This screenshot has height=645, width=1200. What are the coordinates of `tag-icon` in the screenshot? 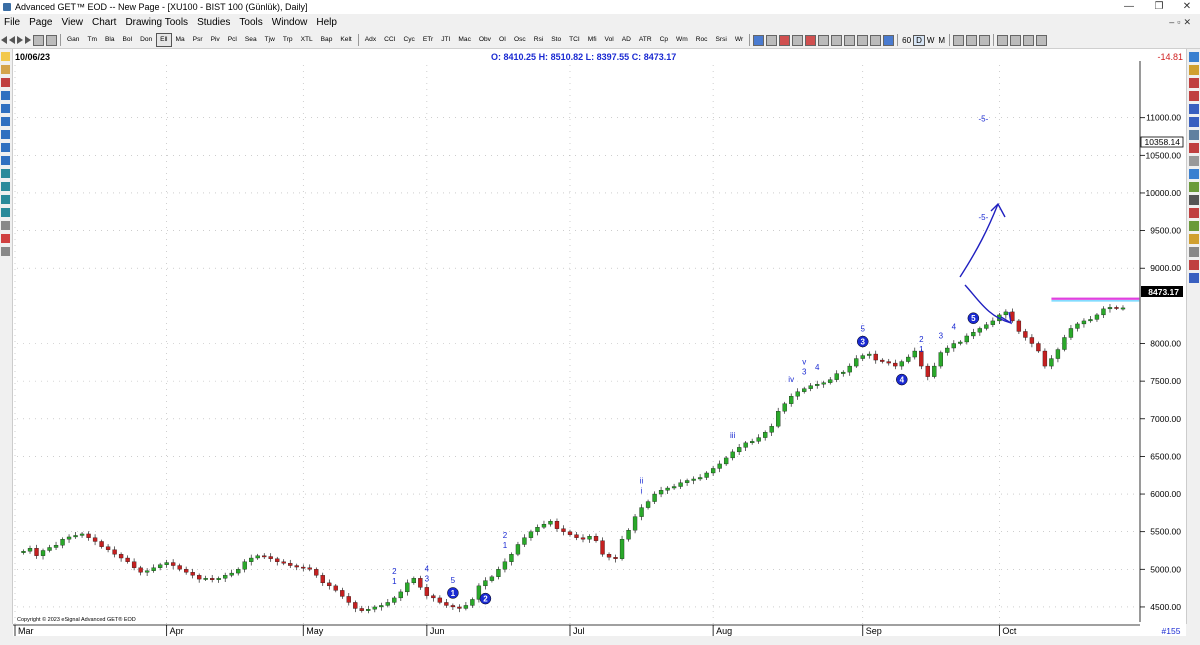 It's located at (811, 40).